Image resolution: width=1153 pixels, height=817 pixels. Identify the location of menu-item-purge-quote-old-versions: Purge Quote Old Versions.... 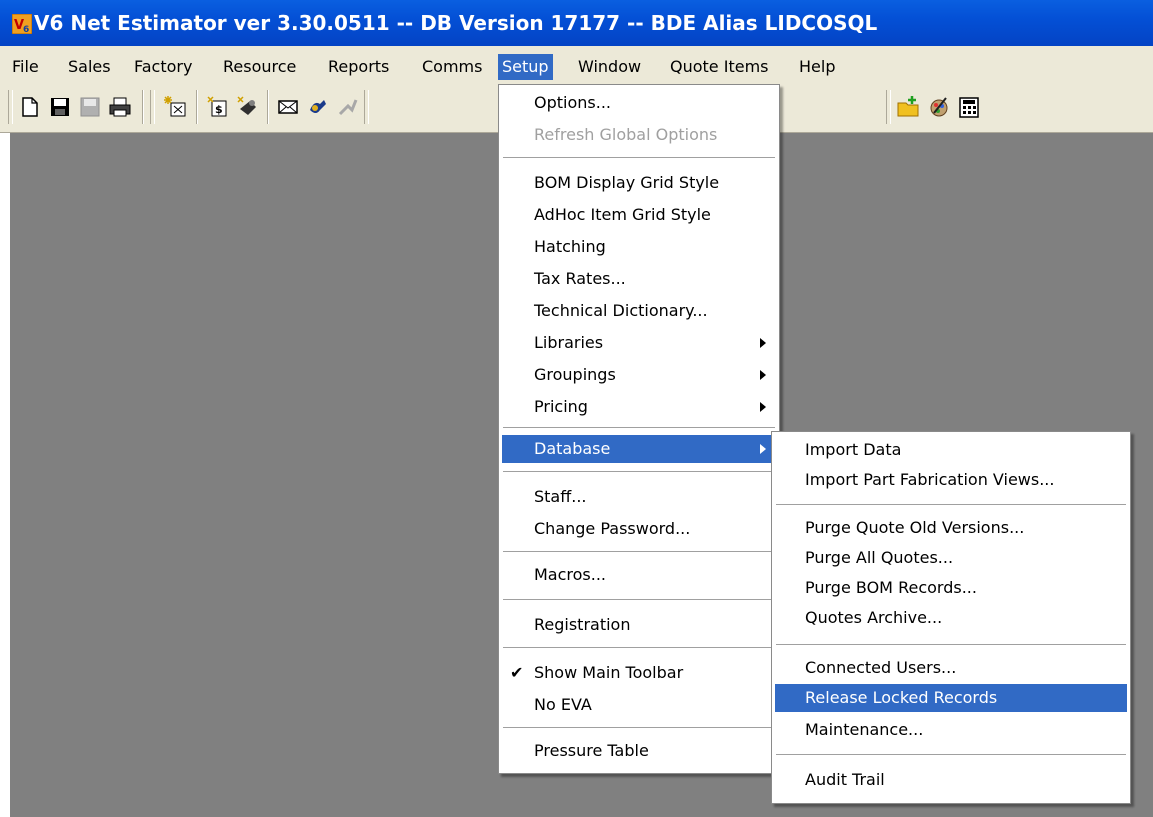
(951, 528).